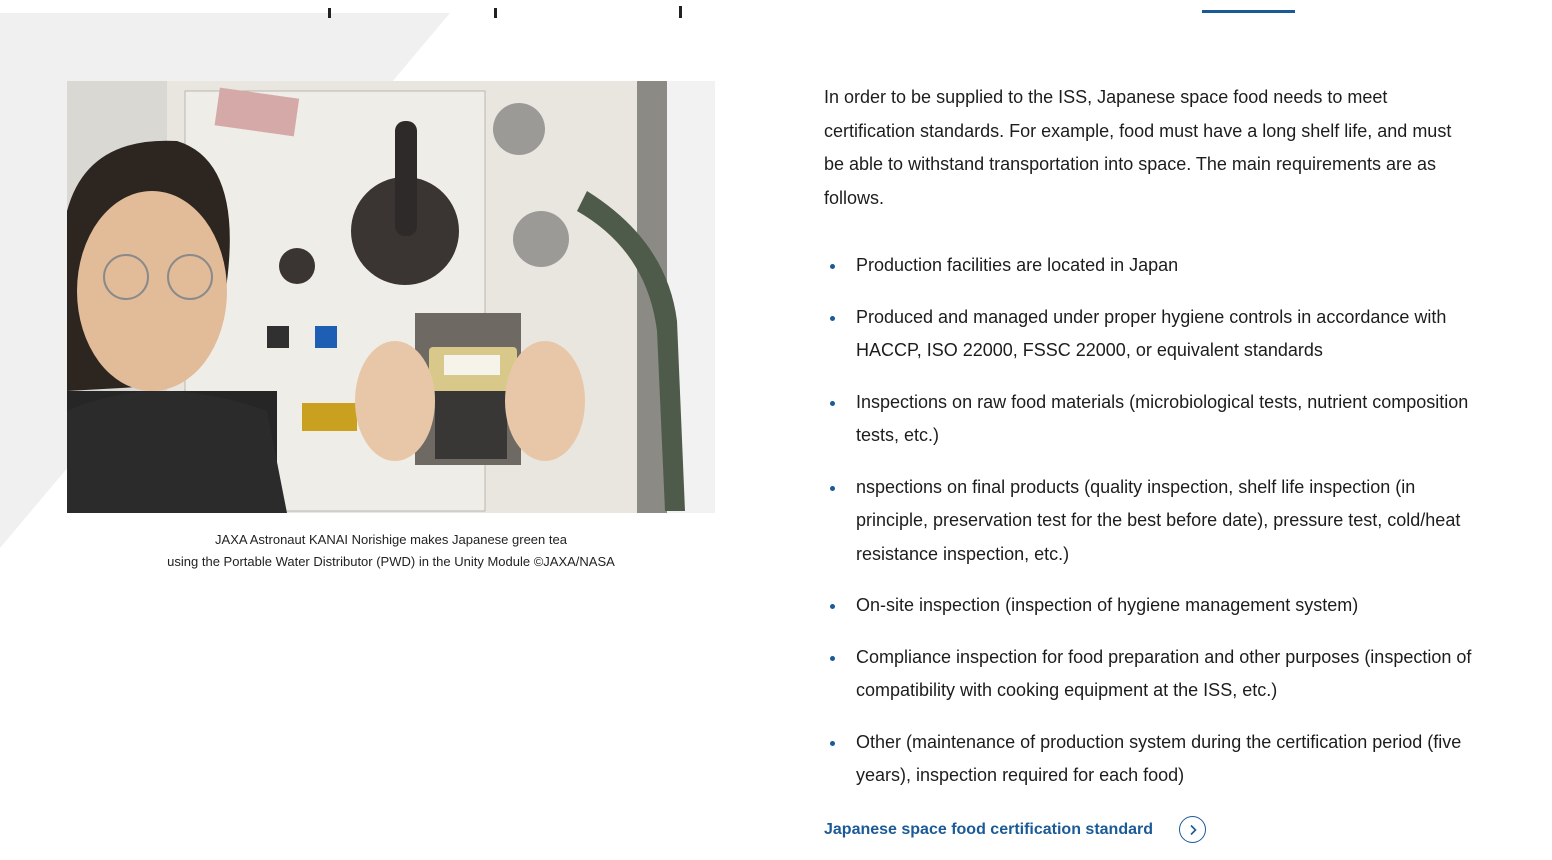 Image resolution: width=1552 pixels, height=860 pixels. I want to click on section-heading-fragment, so click(776, 10).